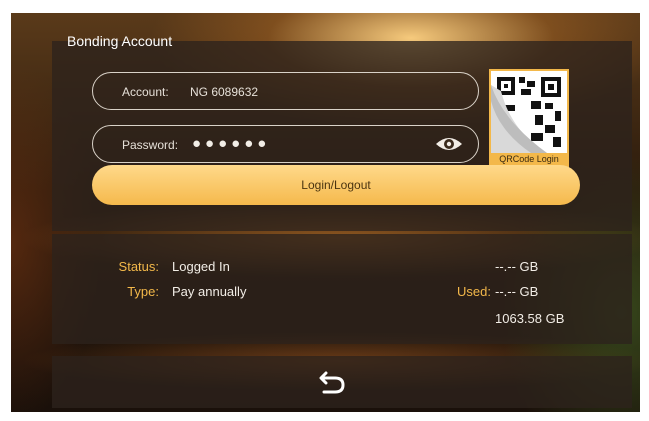  What do you see at coordinates (449, 144) in the screenshot?
I see `eye-icon` at bounding box center [449, 144].